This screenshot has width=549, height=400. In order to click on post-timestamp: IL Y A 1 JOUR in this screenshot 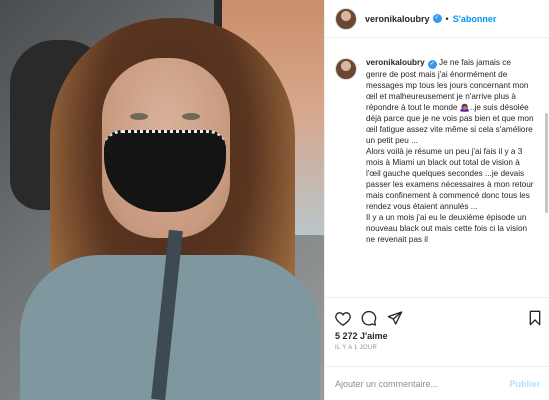, I will do `click(437, 346)`.